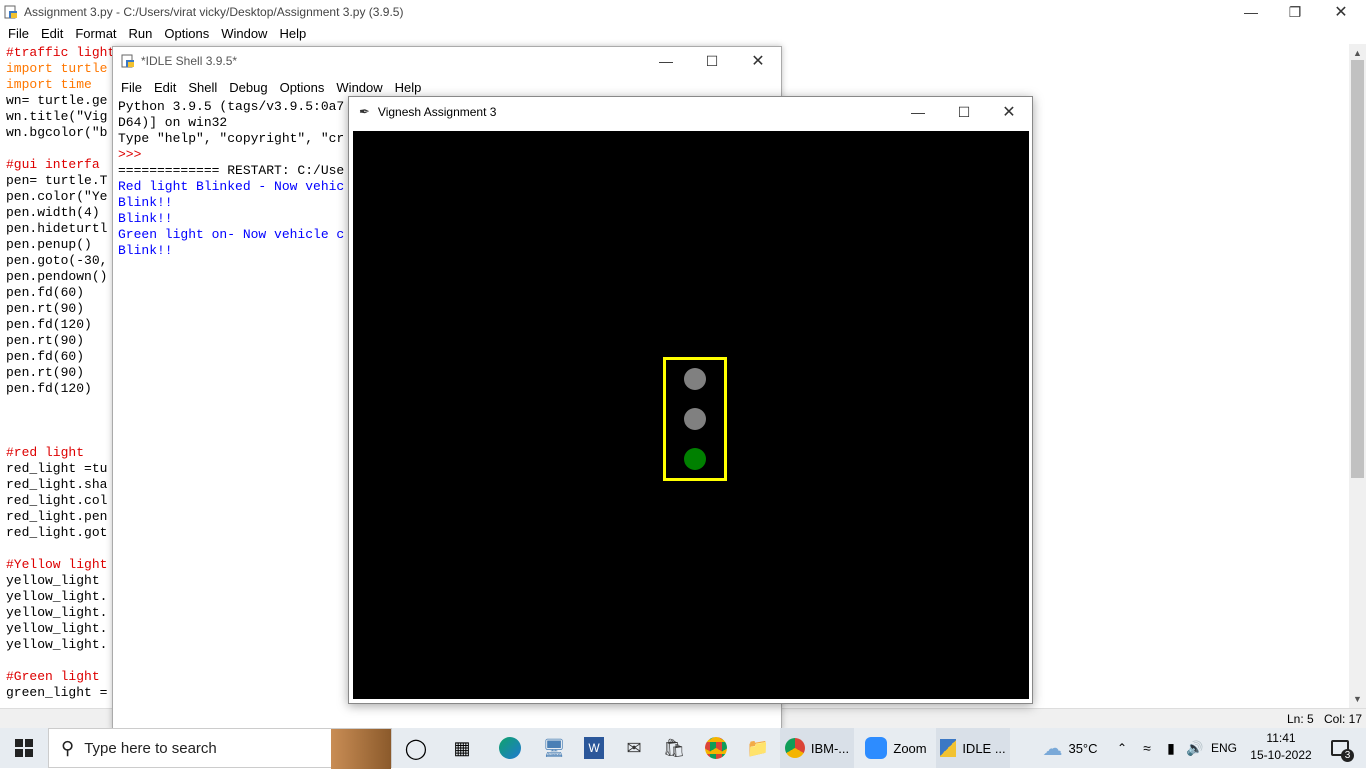  I want to click on code-line: red_light.col, so click(57, 500).